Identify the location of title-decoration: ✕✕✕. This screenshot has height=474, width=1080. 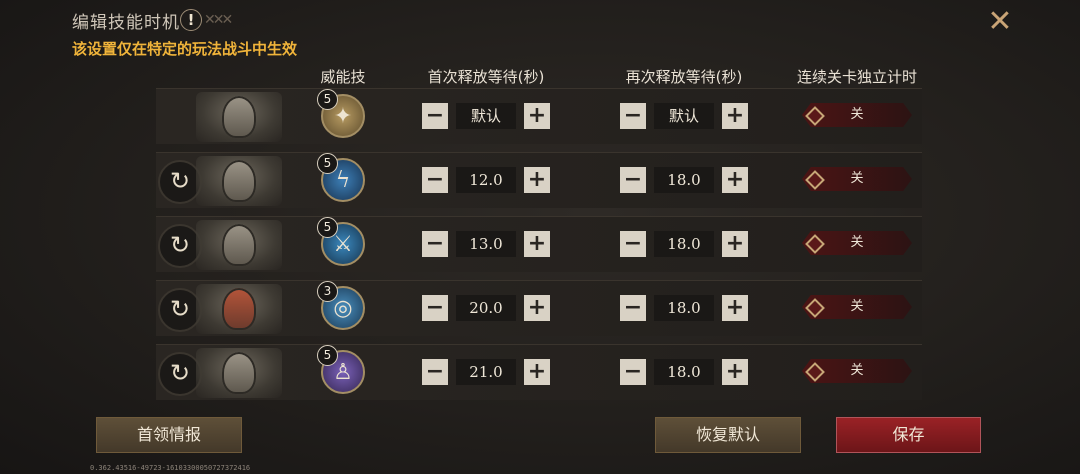
(218, 20).